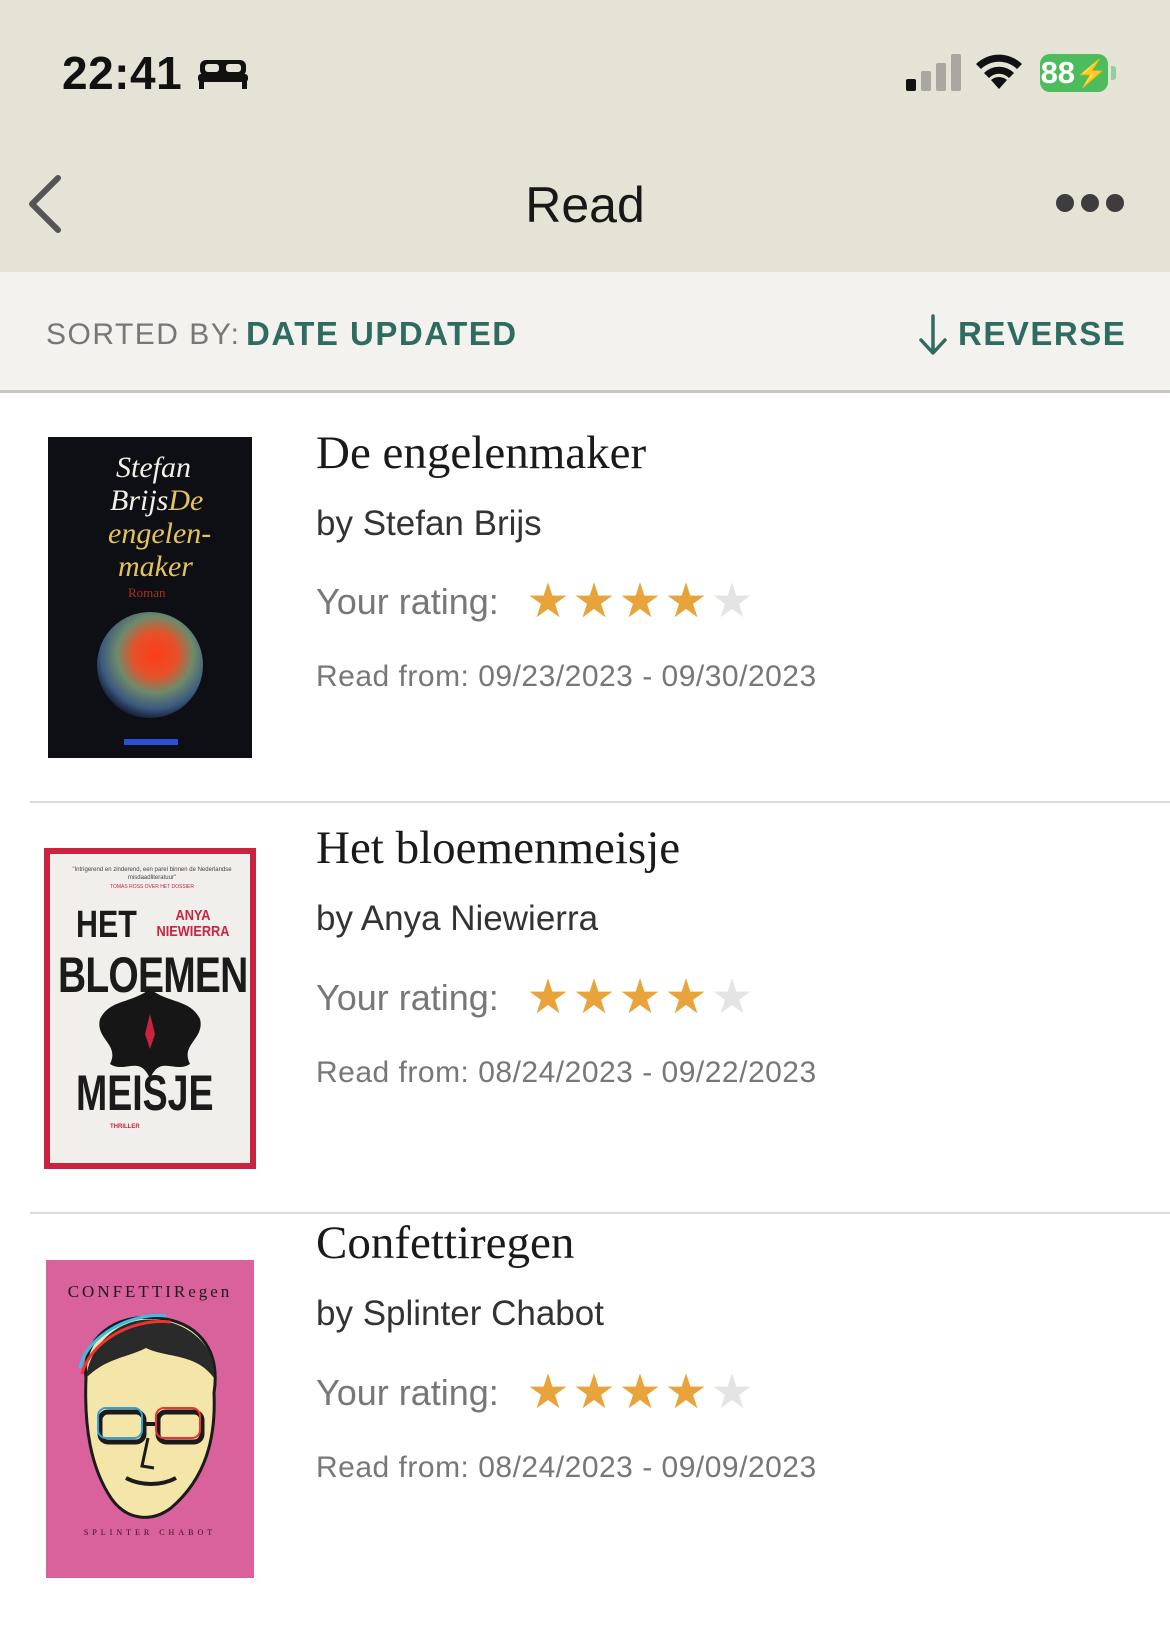  What do you see at coordinates (460, 1314) in the screenshot?
I see `book-author: by Splinter Chabot` at bounding box center [460, 1314].